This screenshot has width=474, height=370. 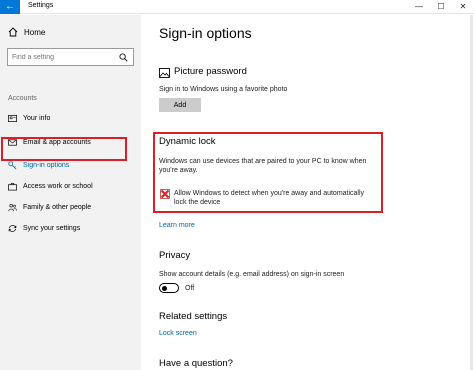 I want to click on picture-password-title: Picture password, so click(x=210, y=71).